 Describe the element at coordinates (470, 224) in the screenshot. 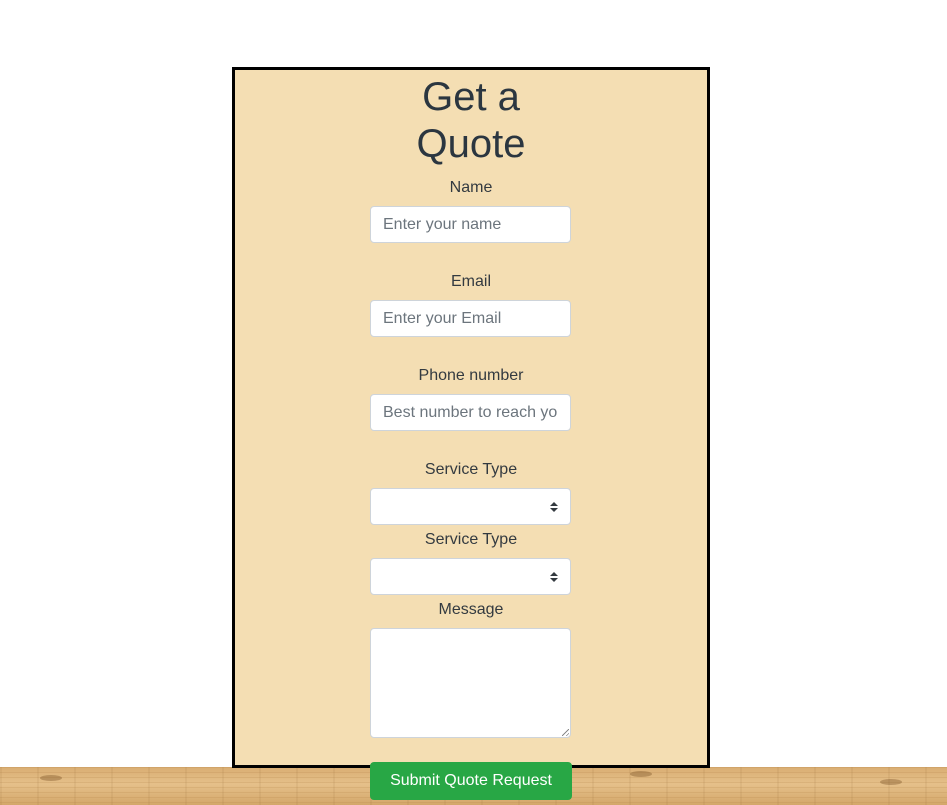

I see `name-input` at that location.